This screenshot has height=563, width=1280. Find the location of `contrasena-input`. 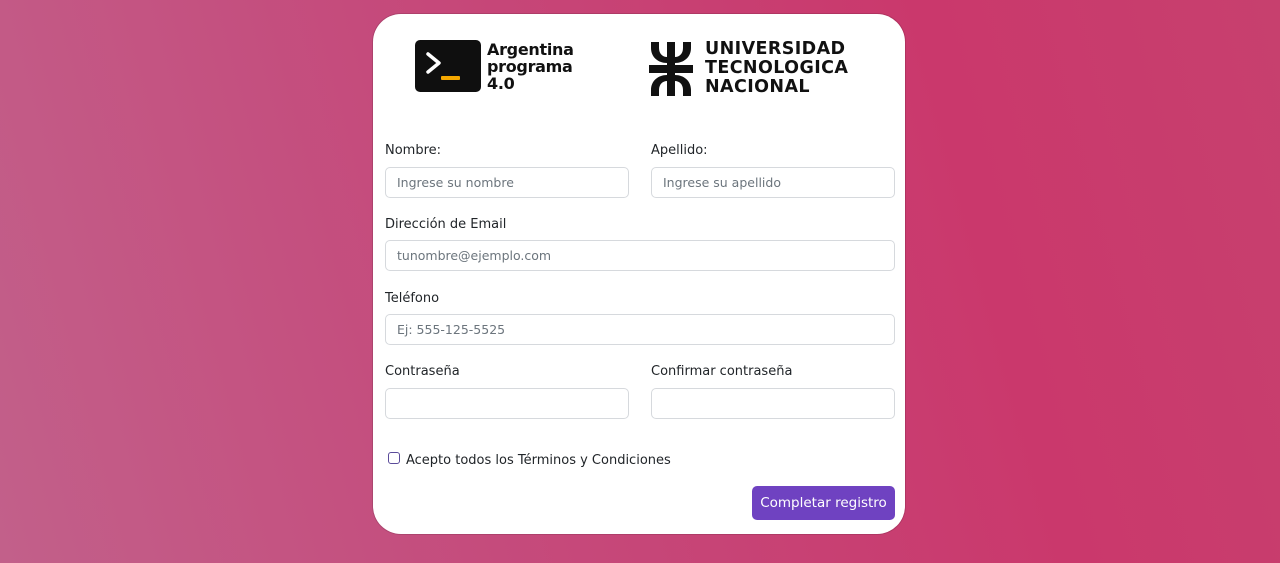

contrasena-input is located at coordinates (507, 403).